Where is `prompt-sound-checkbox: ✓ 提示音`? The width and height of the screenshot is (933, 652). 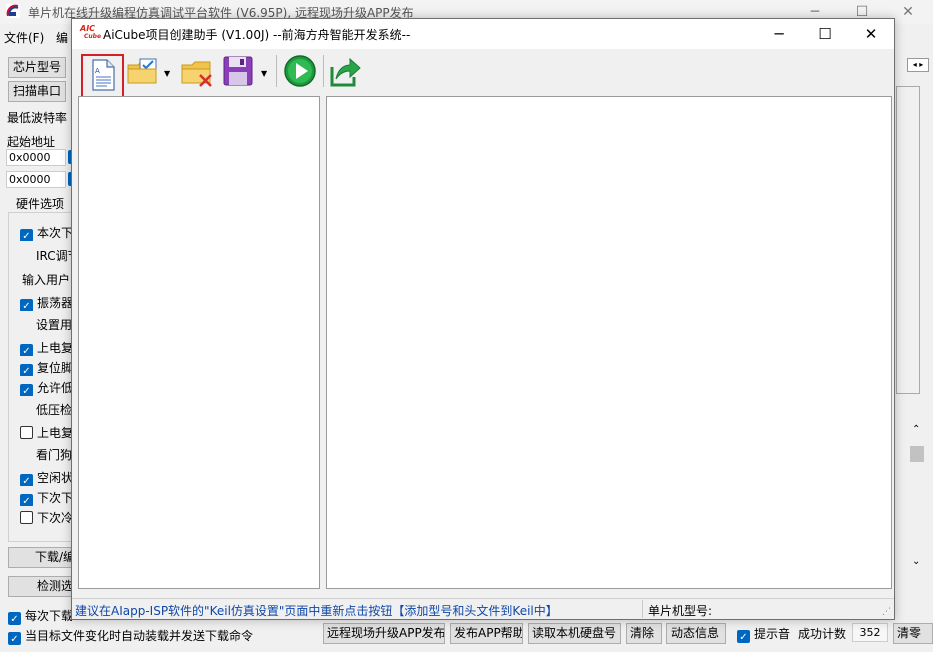
prompt-sound-checkbox: ✓ 提示音 is located at coordinates (763, 634).